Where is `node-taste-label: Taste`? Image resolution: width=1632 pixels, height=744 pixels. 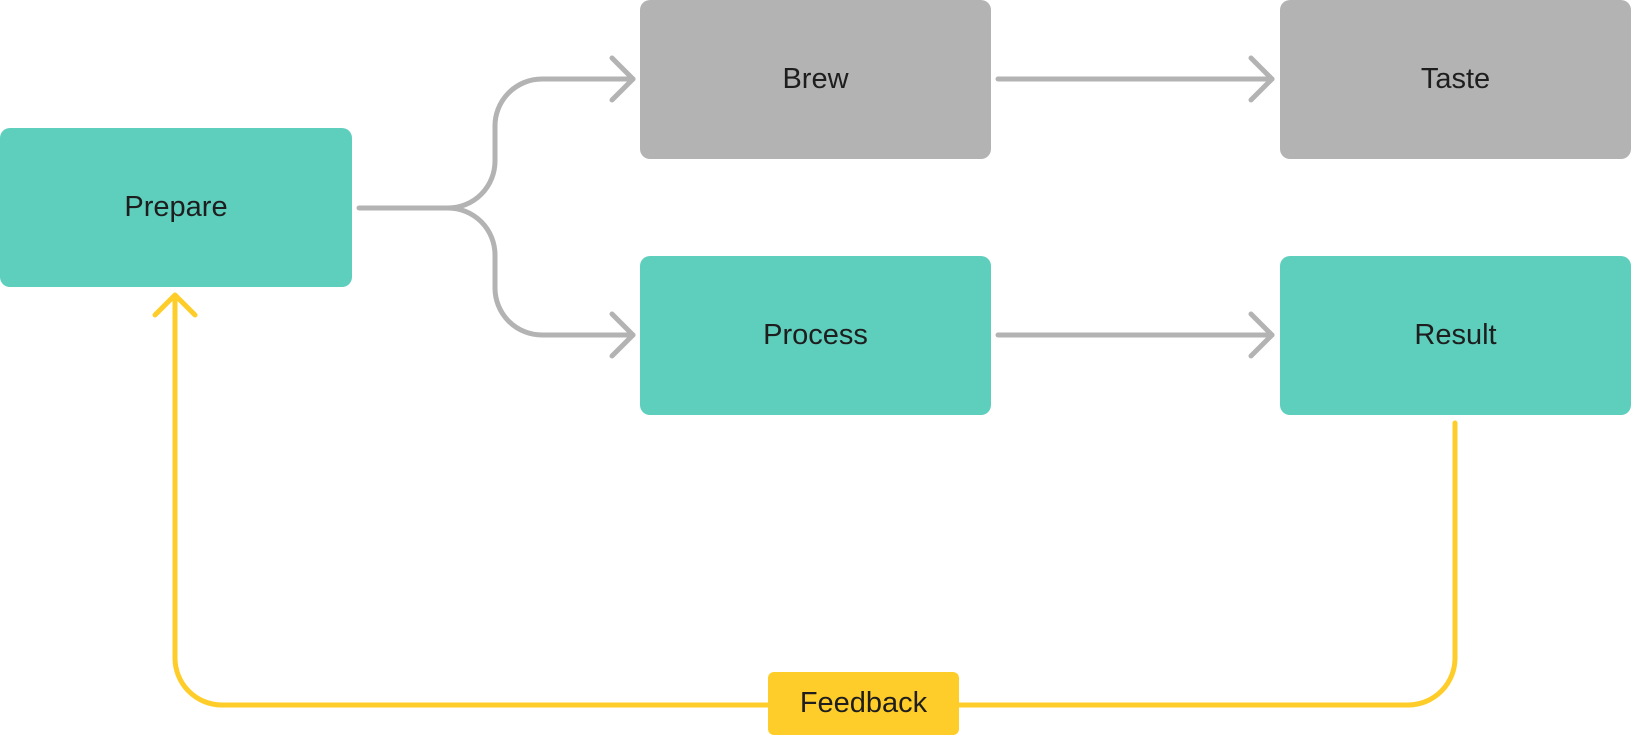 node-taste-label: Taste is located at coordinates (1455, 79).